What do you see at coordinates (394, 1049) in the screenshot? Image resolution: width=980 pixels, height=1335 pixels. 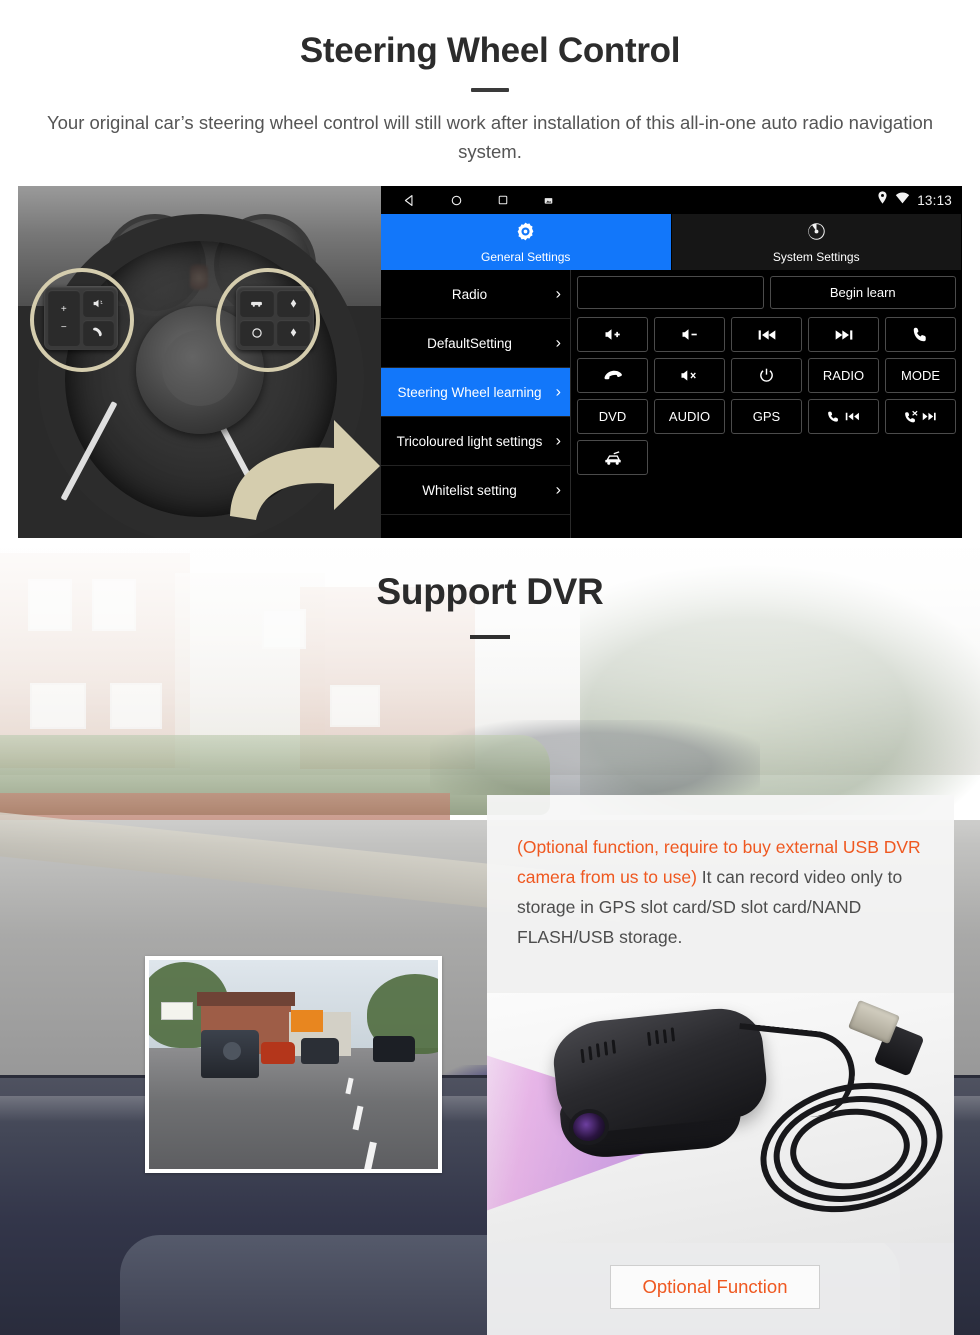 I see `preview-car-right` at bounding box center [394, 1049].